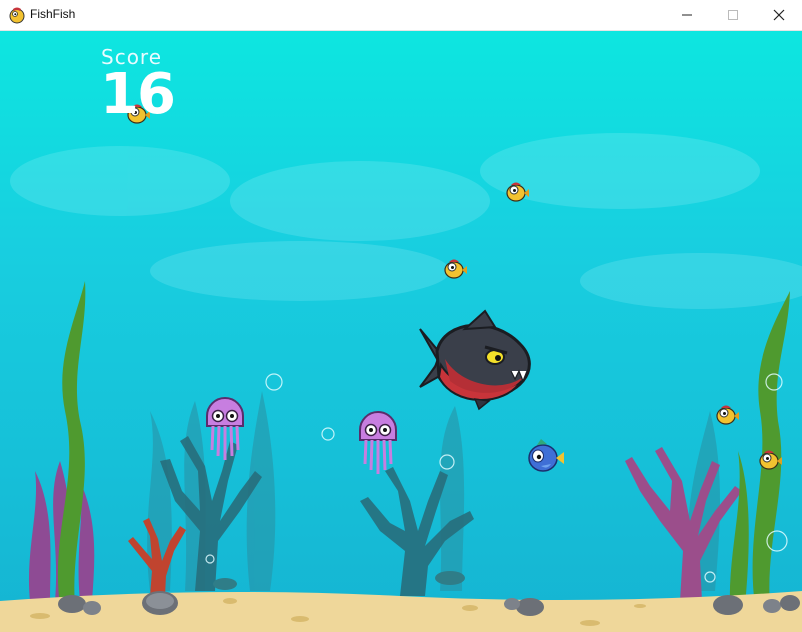 This screenshot has width=802, height=632. I want to click on minimize-icon, so click(687, 15).